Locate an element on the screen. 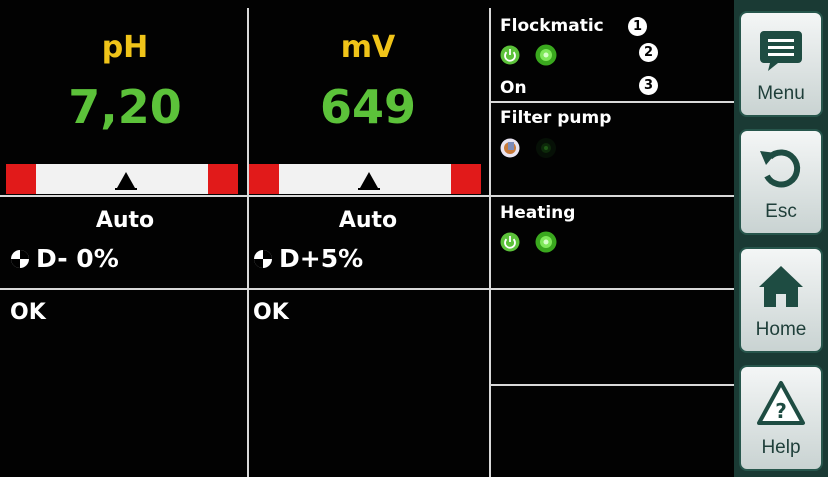 This screenshot has height=477, width=828. mv-mode: Auto is located at coordinates (368, 220).